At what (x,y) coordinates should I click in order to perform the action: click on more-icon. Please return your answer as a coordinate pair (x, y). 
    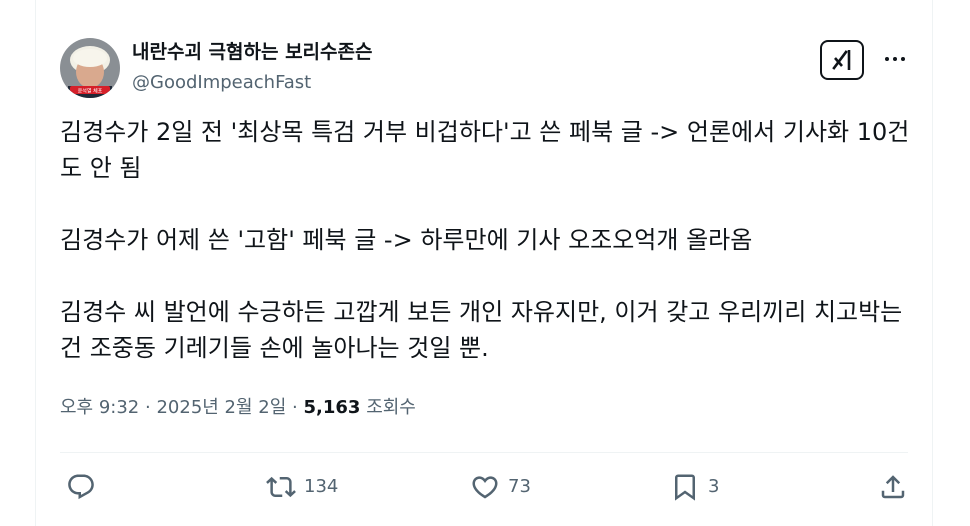
    Looking at the image, I should click on (895, 59).